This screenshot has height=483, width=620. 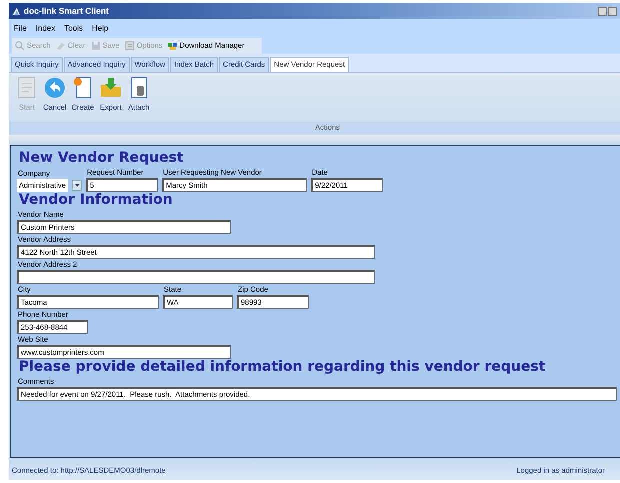 What do you see at coordinates (129, 46) in the screenshot?
I see `options-icon` at bounding box center [129, 46].